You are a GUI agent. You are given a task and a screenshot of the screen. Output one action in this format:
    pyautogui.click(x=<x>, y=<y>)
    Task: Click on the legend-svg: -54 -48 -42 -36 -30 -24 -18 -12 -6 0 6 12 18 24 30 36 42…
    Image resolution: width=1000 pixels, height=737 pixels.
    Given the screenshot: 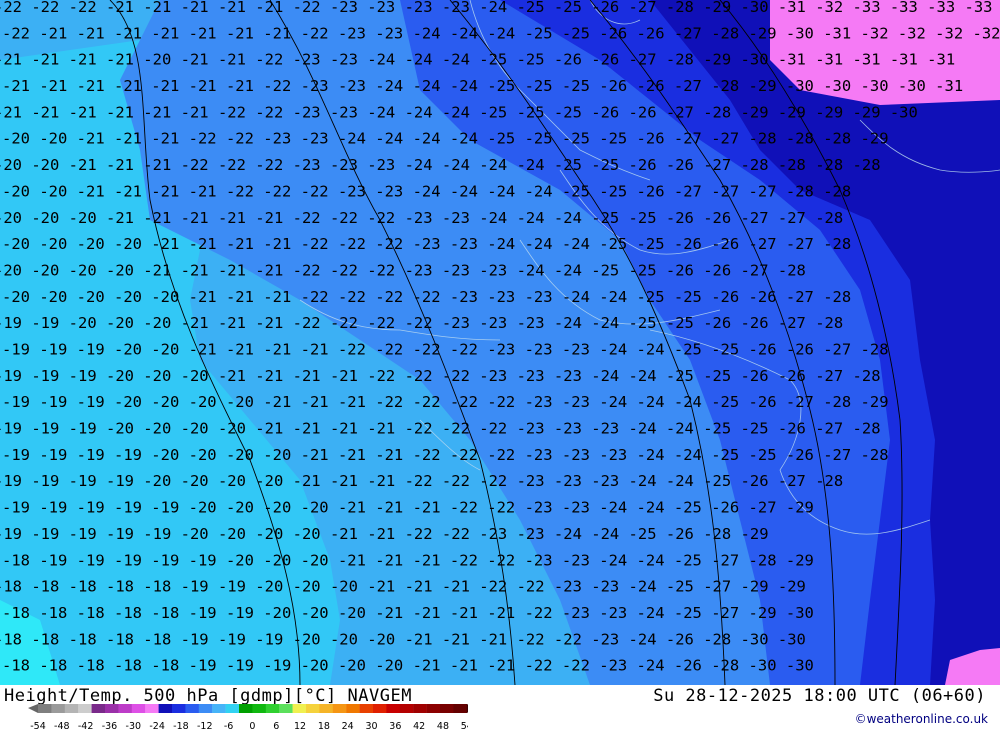 What is the action you would take?
    pyautogui.click(x=252, y=718)
    